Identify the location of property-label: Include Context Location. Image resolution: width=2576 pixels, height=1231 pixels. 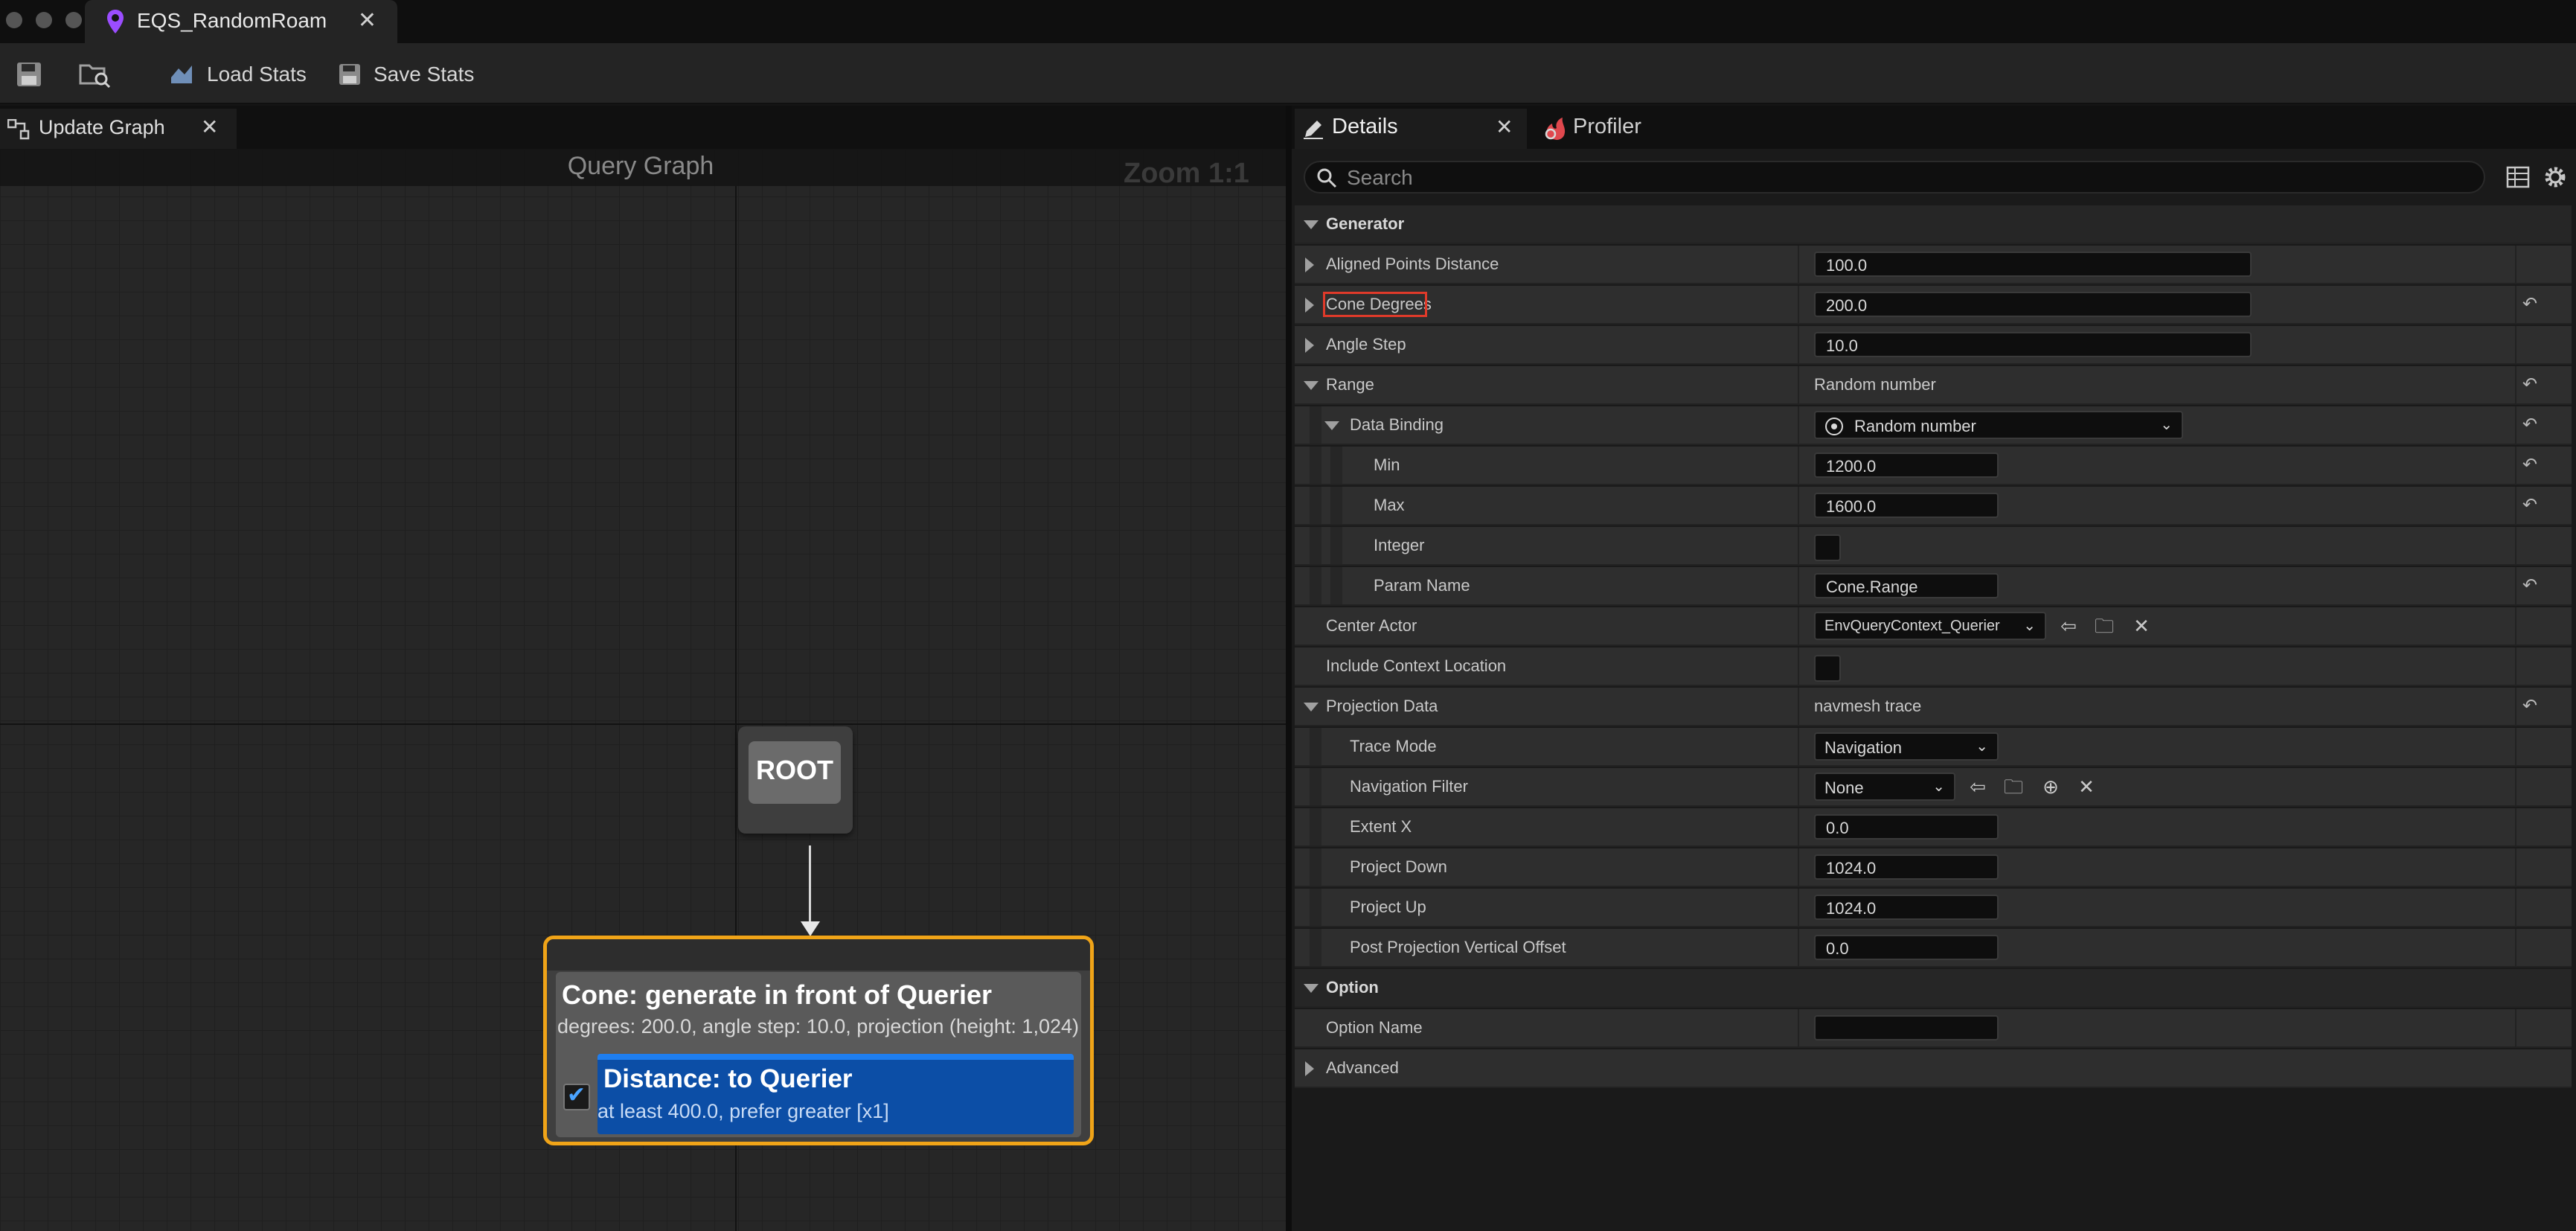
(1416, 666).